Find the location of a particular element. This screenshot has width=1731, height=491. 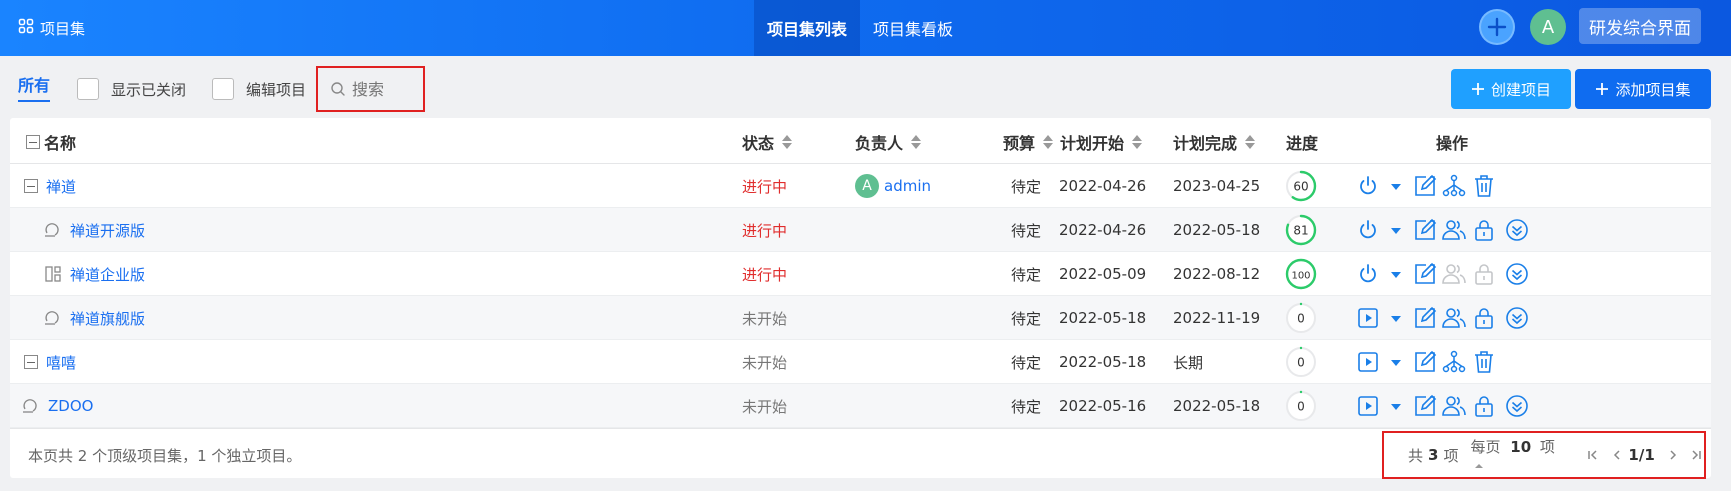

per-page-prefix: 每页 is located at coordinates (1485, 446).